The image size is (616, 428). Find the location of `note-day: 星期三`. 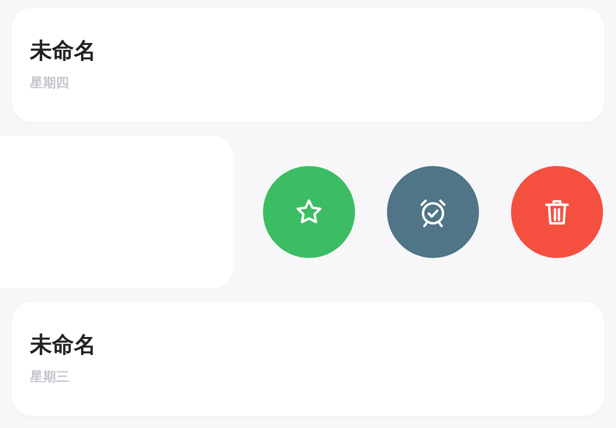

note-day: 星期三 is located at coordinates (49, 377).